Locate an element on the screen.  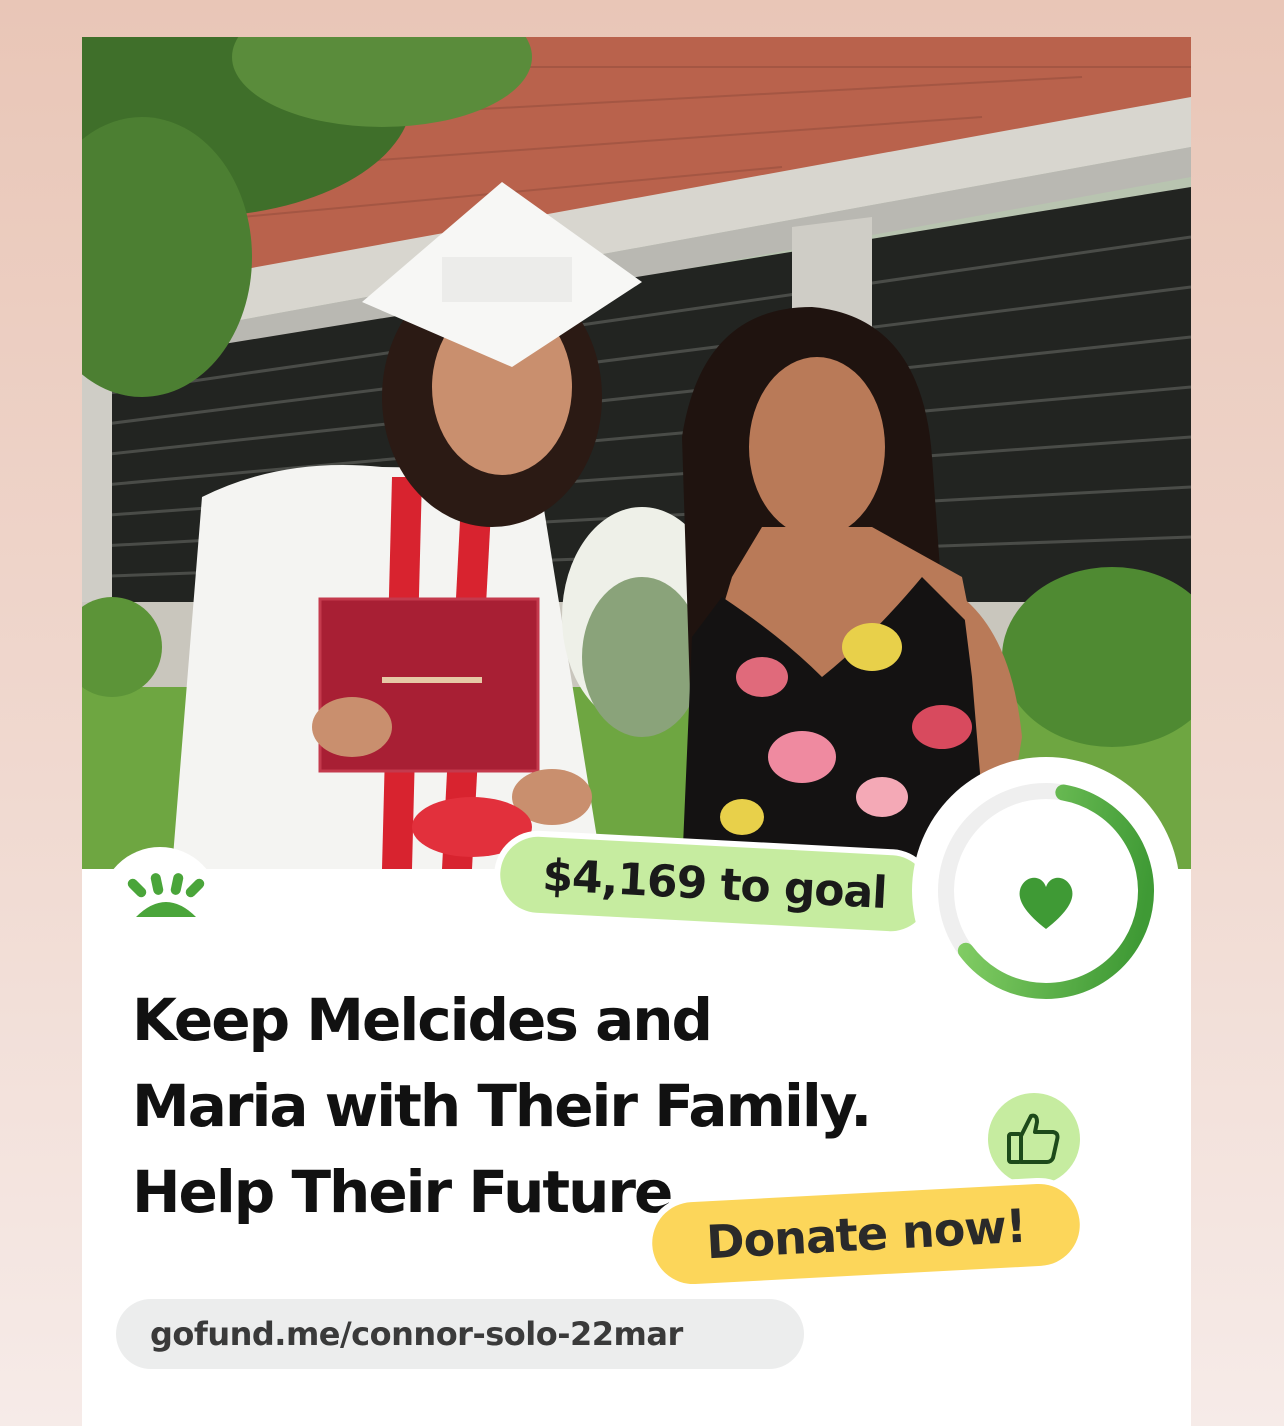
thumbs-up-icon is located at coordinates (1033, 1138).